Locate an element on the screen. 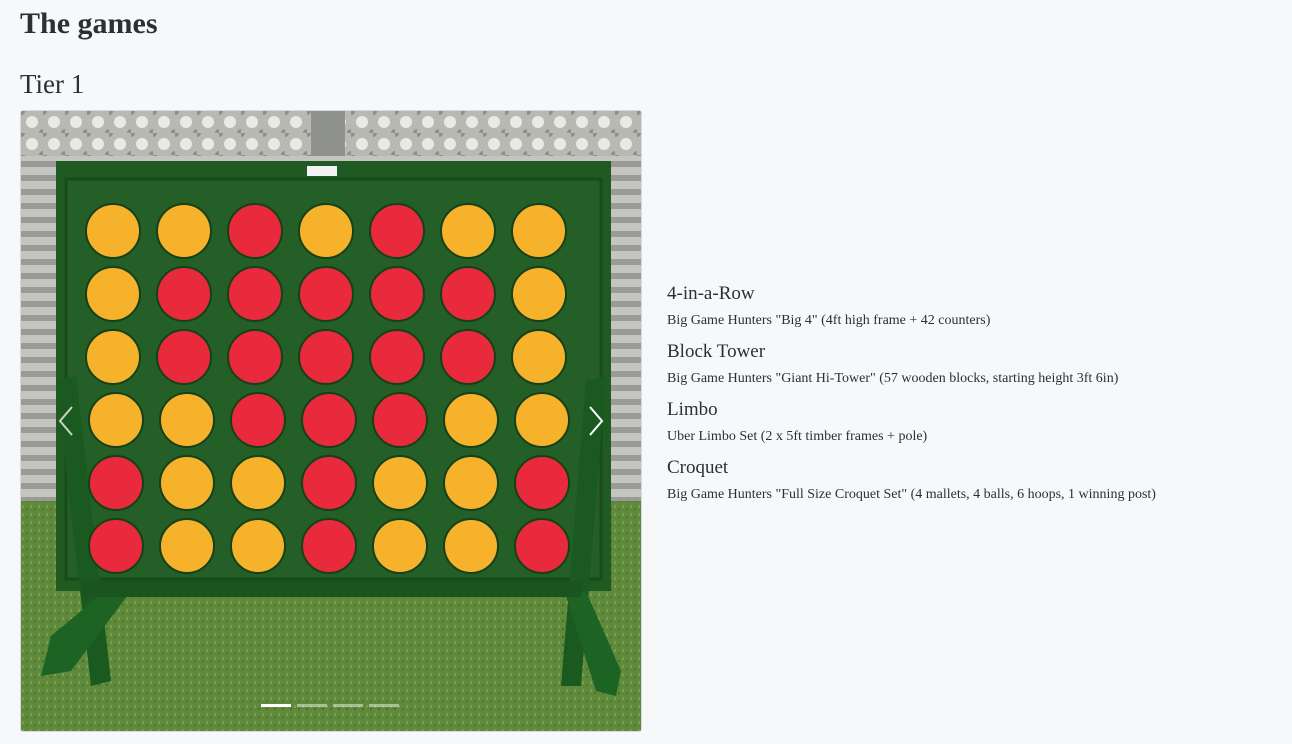 The image size is (1292, 744). game-name: 4-in-a-Row is located at coordinates (711, 293).